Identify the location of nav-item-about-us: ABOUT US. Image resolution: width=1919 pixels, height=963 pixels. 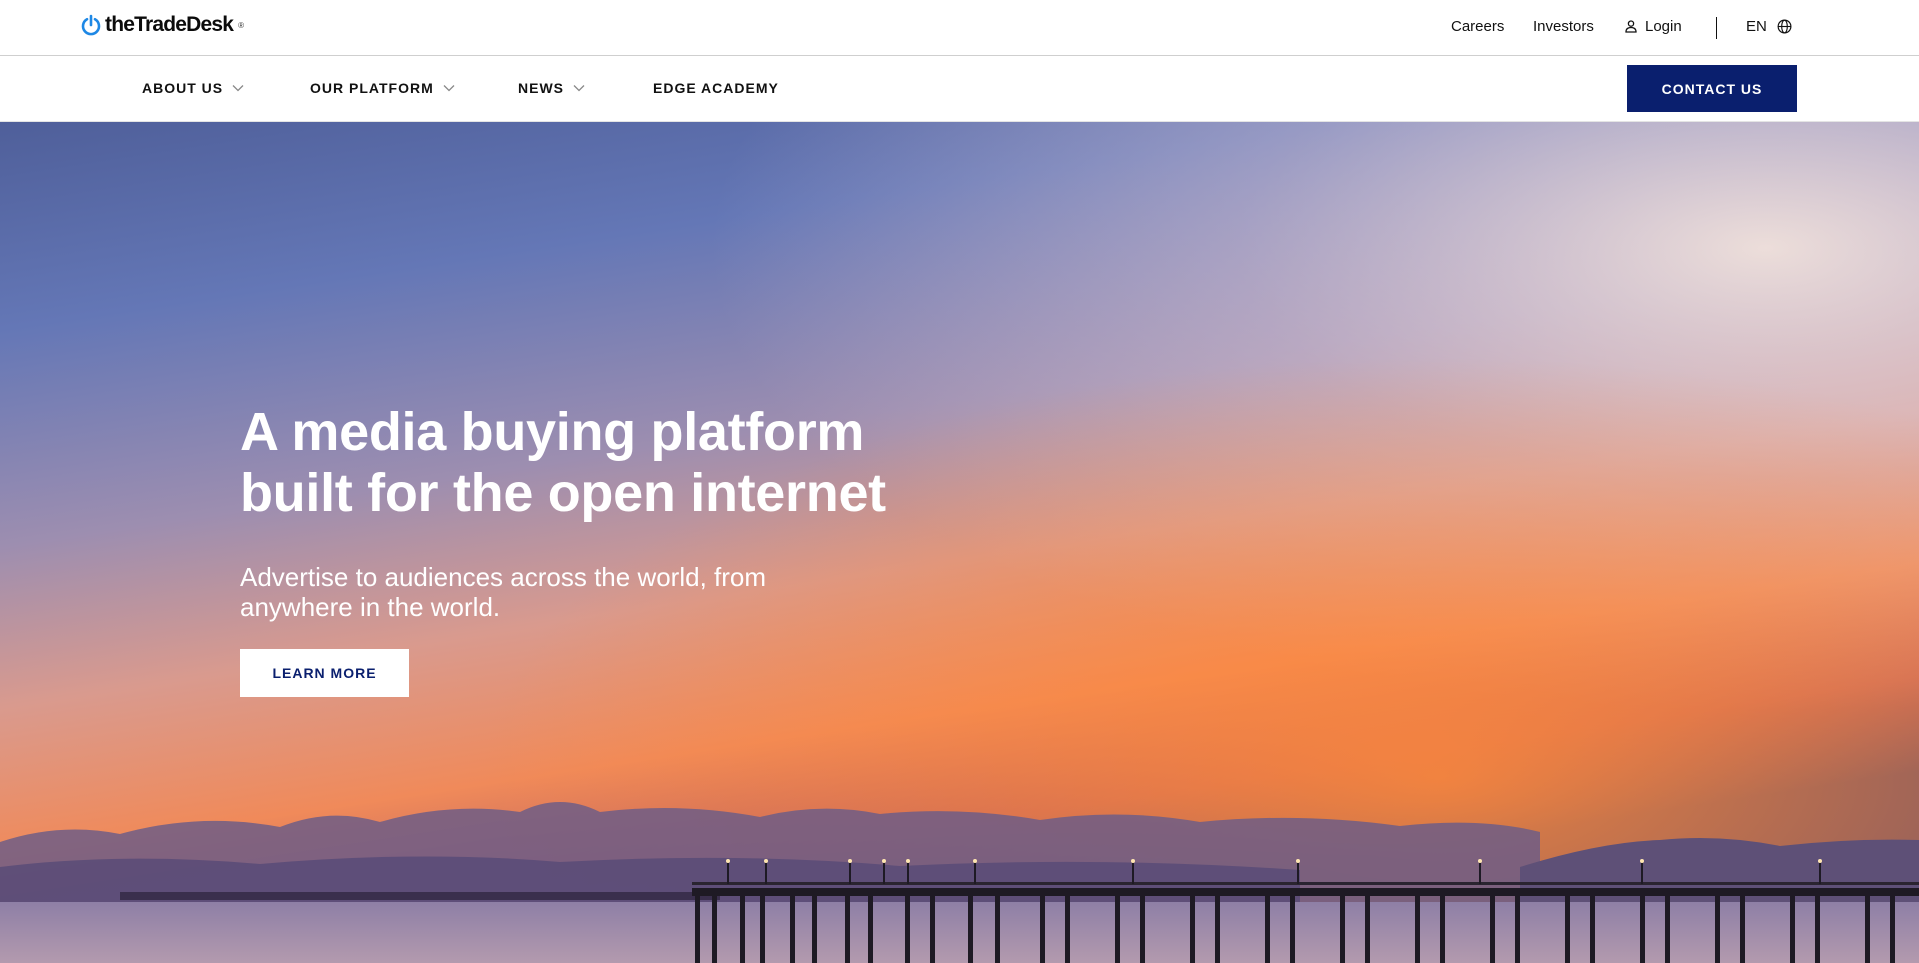
(193, 88).